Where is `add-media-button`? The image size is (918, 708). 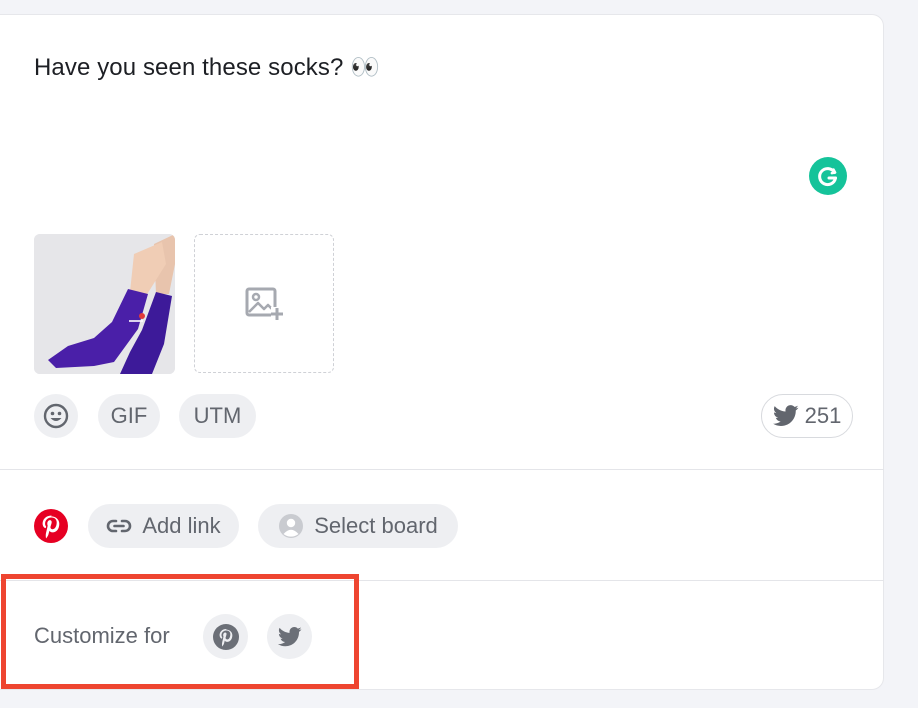 add-media-button is located at coordinates (264, 303).